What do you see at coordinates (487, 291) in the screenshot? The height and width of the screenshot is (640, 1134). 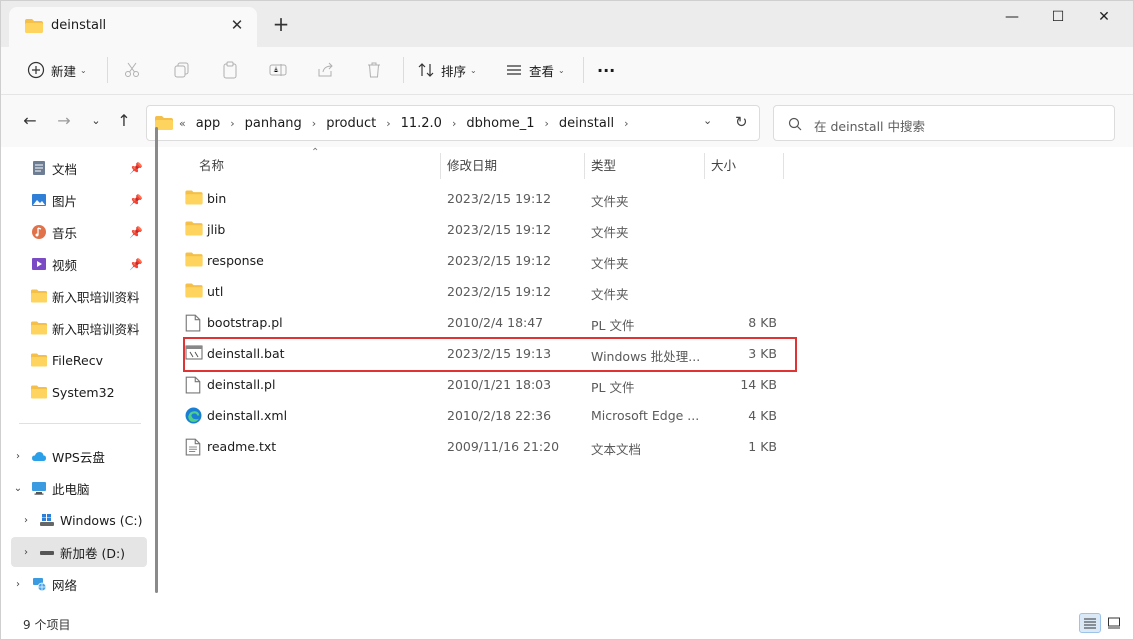 I see `table-row: utl 2023/2/15 19:12 文件夹` at bounding box center [487, 291].